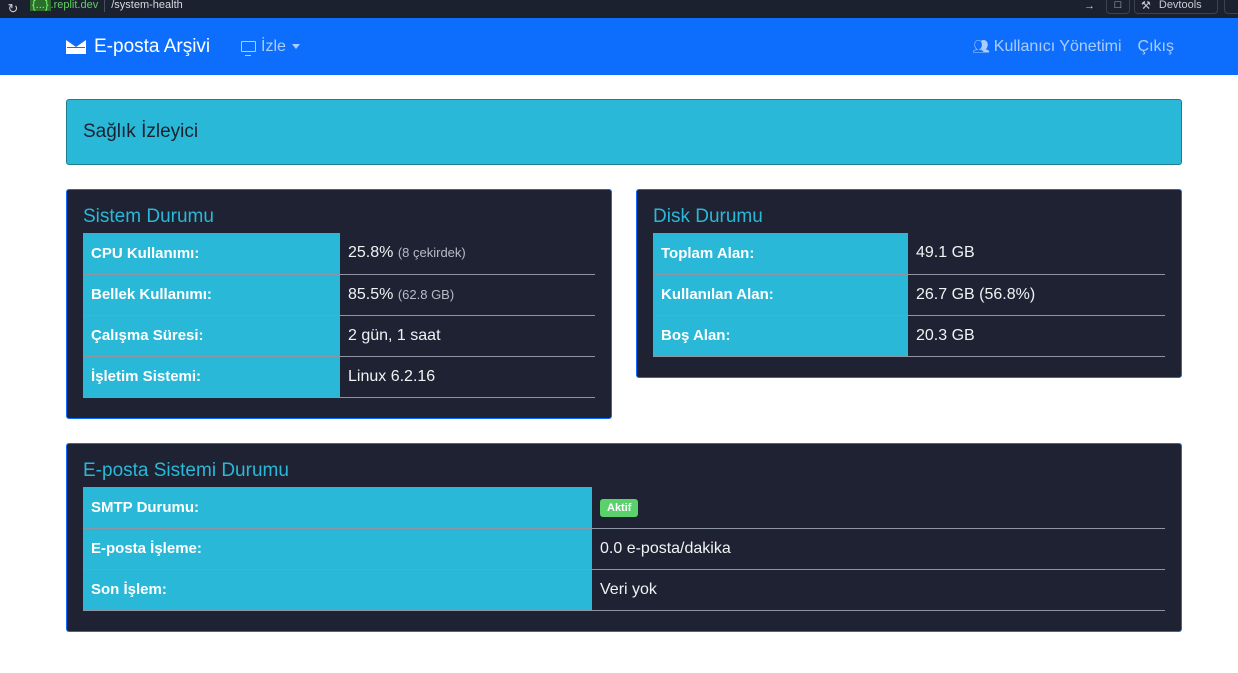  Describe the element at coordinates (708, 216) in the screenshot. I see `disk-status-heading: Disk Durumu` at that location.